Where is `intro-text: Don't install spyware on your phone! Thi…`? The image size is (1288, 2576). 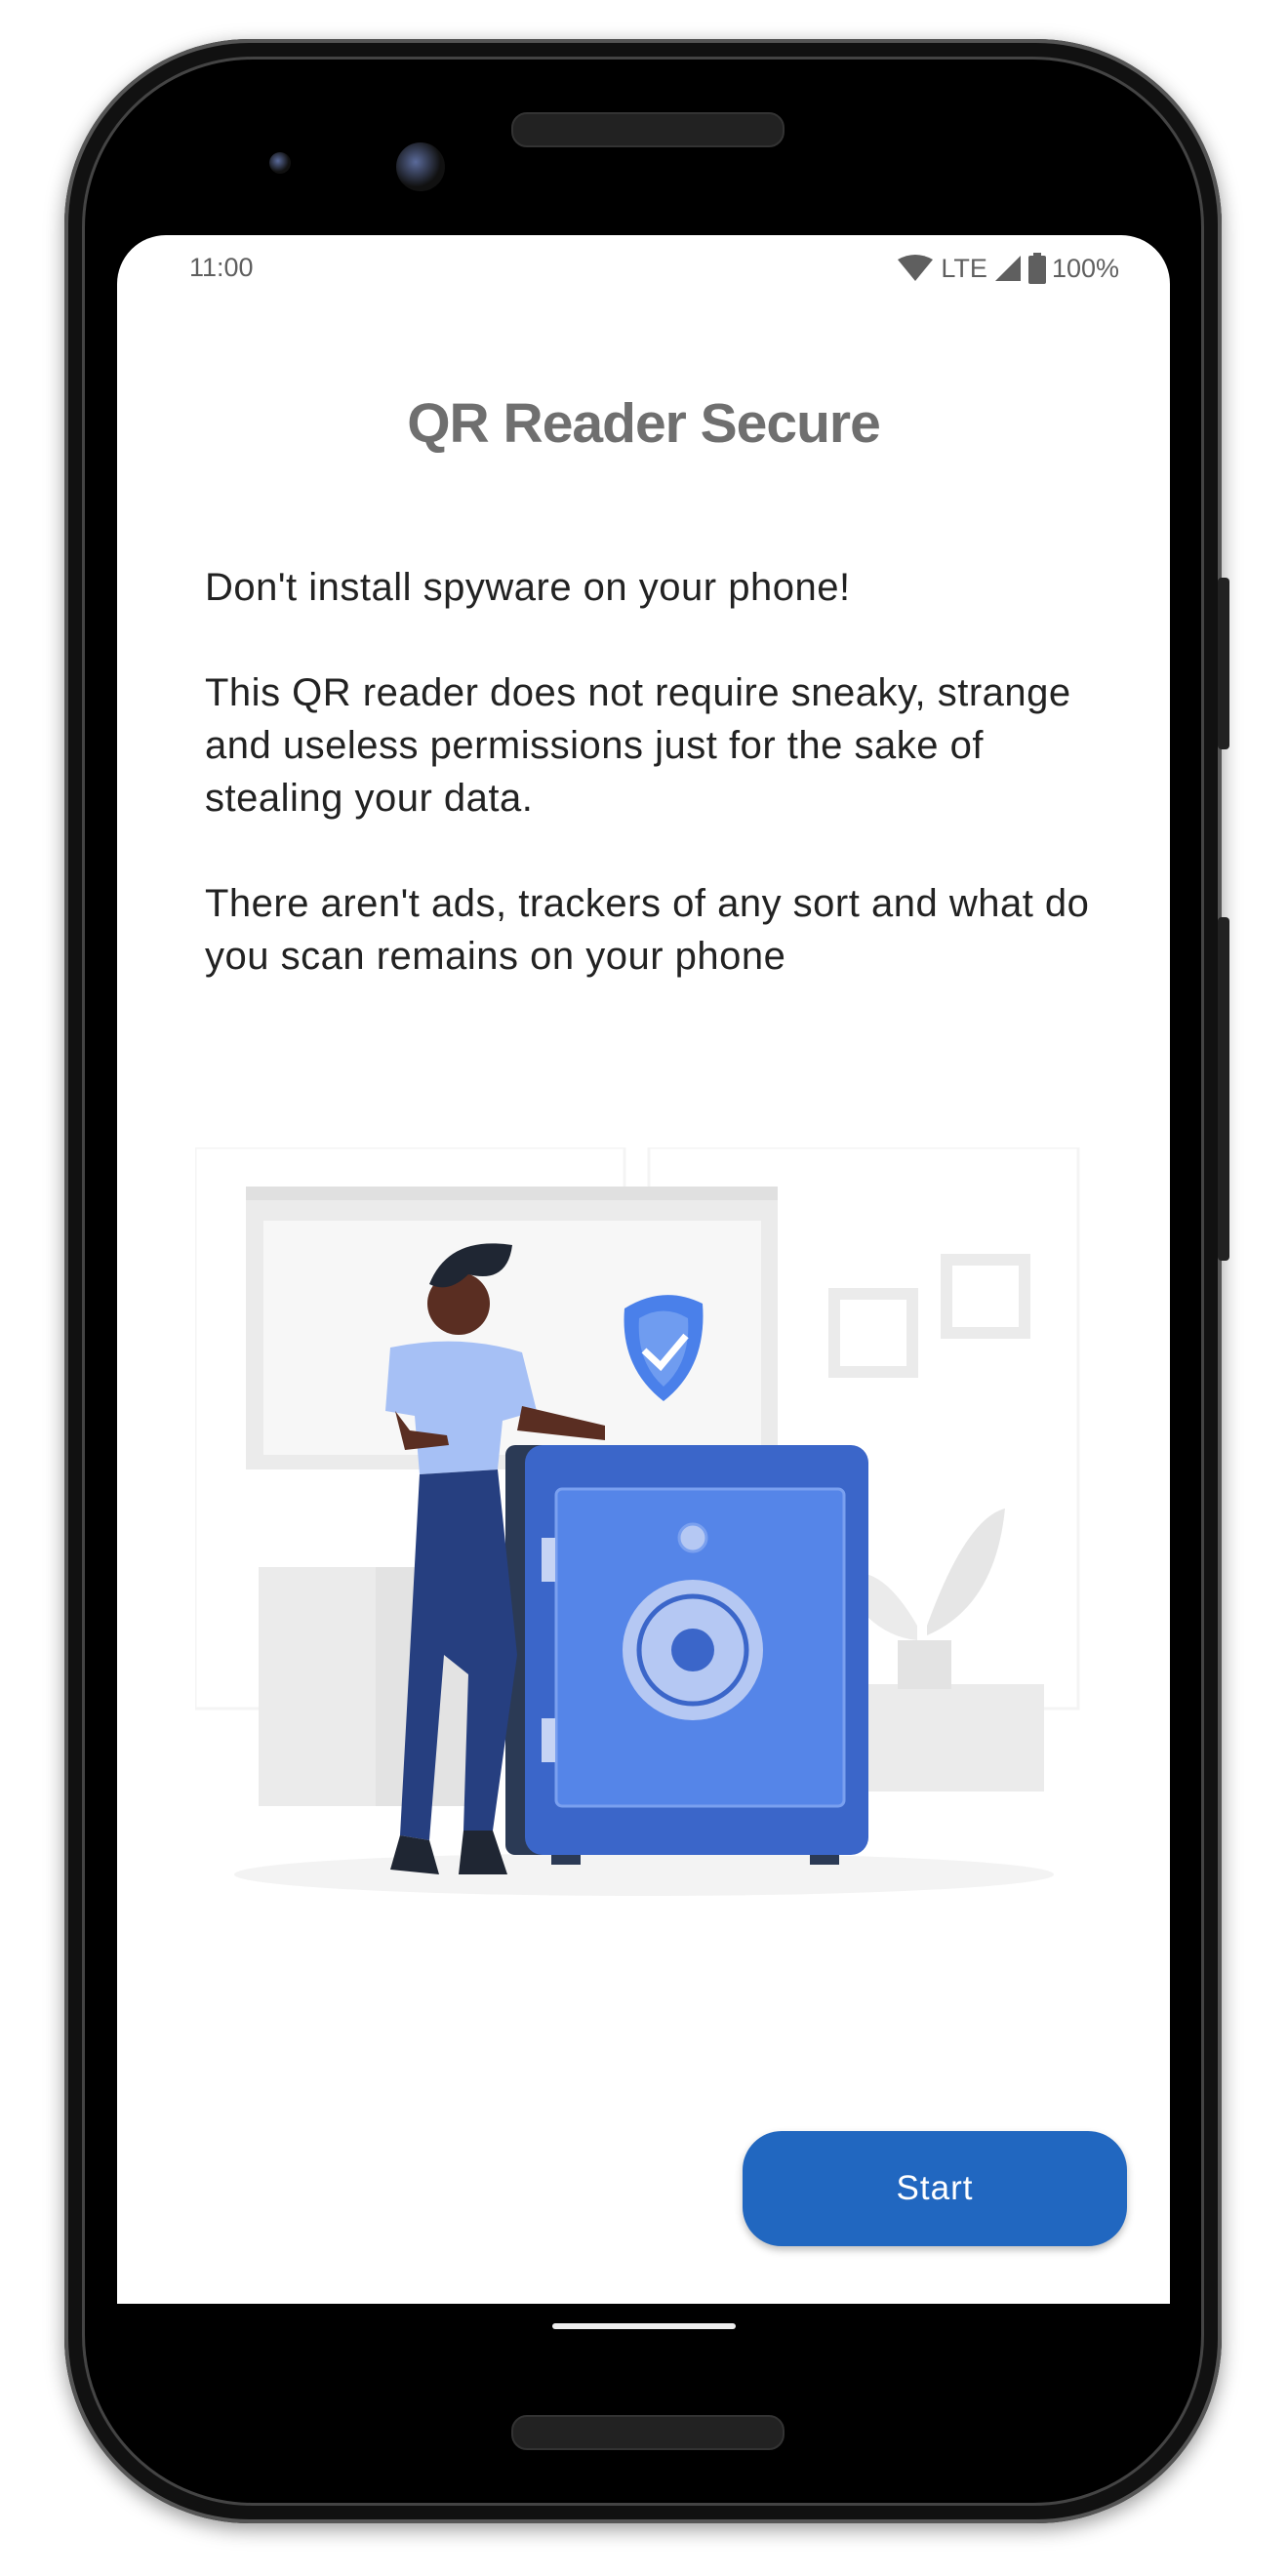 intro-text: Don't install spyware on your phone! Thi… is located at coordinates (654, 798).